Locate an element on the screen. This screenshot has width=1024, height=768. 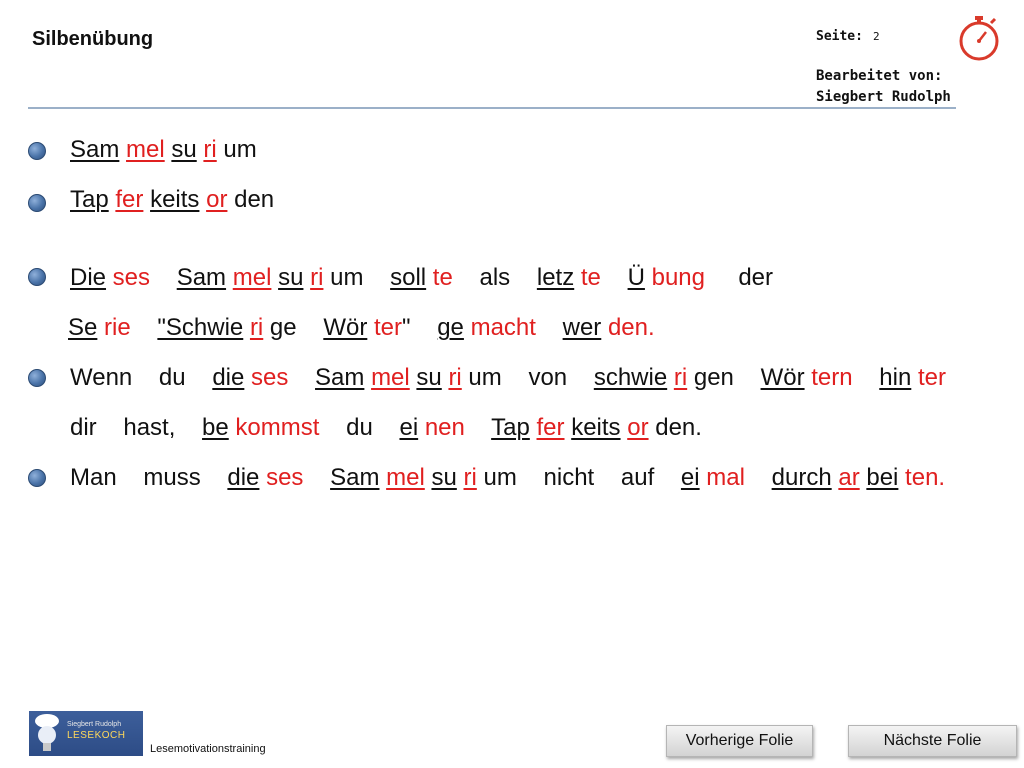
syllable-underlined: Wör is located at coordinates (345, 327).